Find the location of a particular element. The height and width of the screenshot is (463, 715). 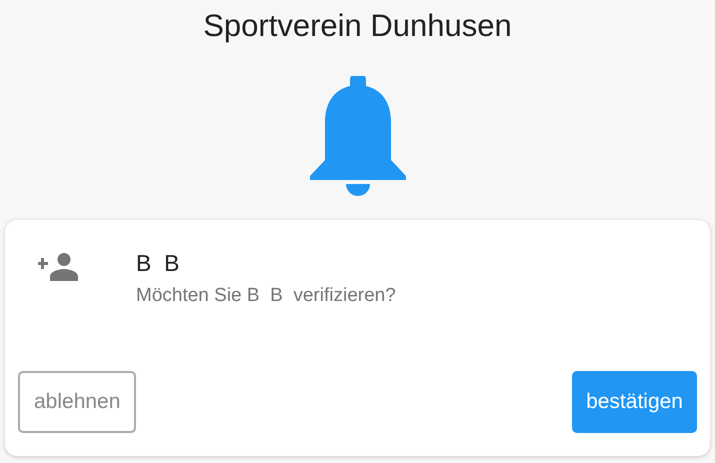

add-person-icon is located at coordinates (58, 267).